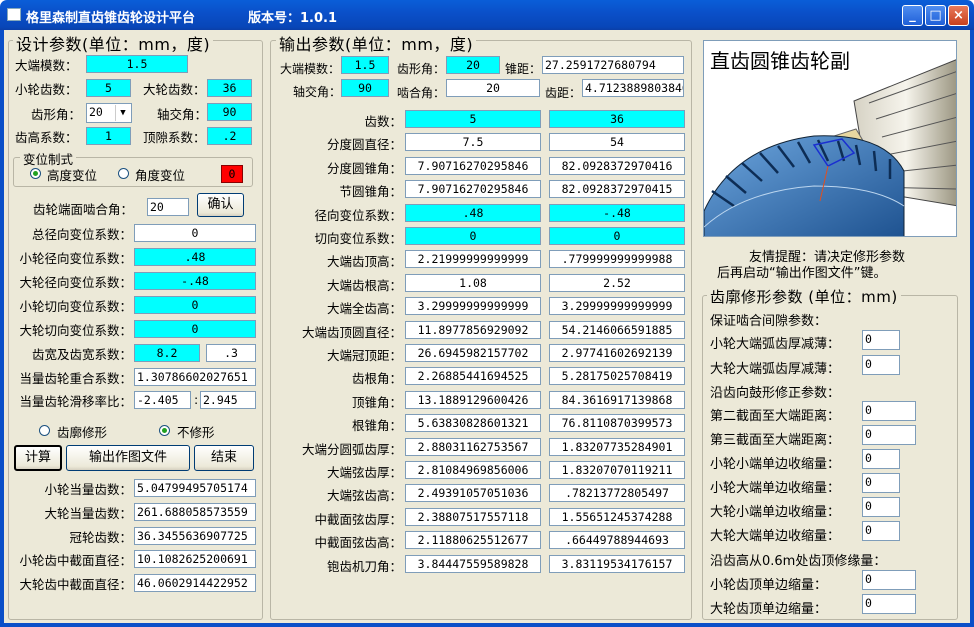  I want to click on z1-input: 5, so click(108, 88).